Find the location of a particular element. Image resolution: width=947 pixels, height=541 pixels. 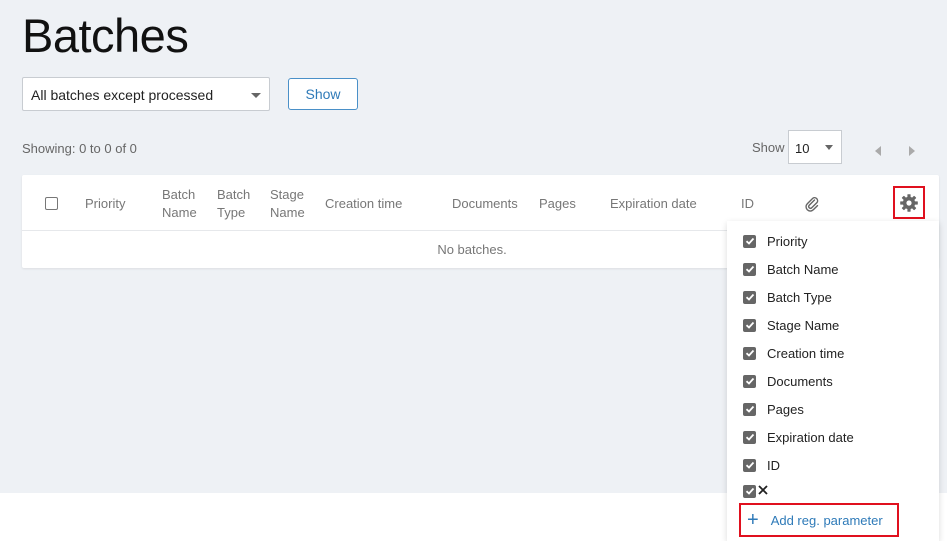

show-button: Show is located at coordinates (323, 94).